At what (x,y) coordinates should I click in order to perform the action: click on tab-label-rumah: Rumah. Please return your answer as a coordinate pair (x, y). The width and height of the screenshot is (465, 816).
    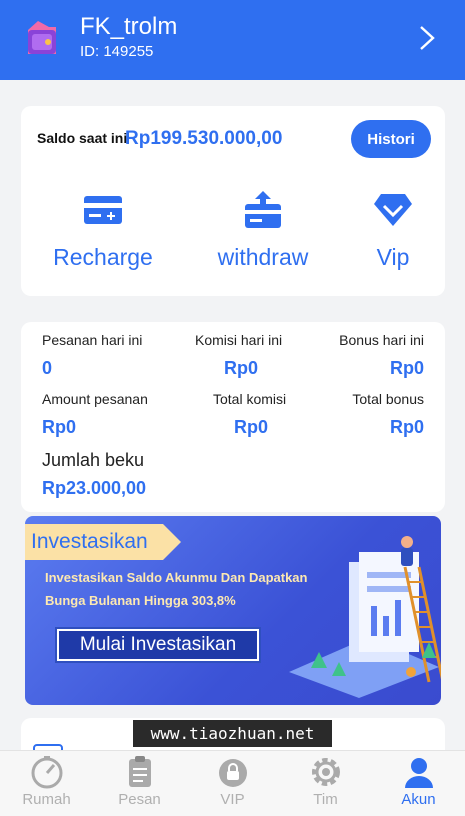
    Looking at the image, I should click on (46, 799).